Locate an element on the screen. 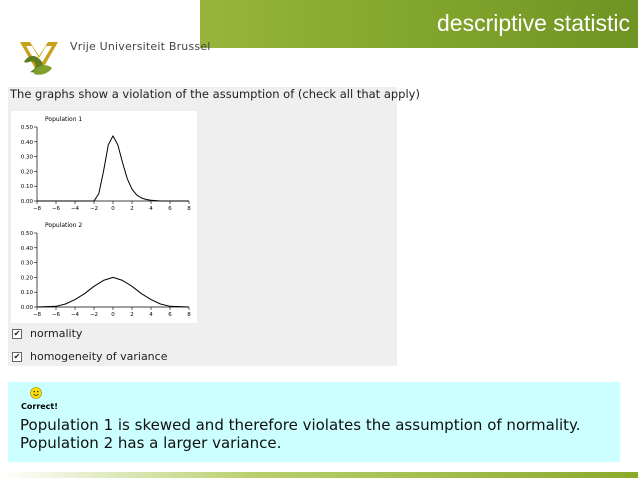 The height and width of the screenshot is (478, 638). header-bar: descriptive statistic is located at coordinates (419, 24).